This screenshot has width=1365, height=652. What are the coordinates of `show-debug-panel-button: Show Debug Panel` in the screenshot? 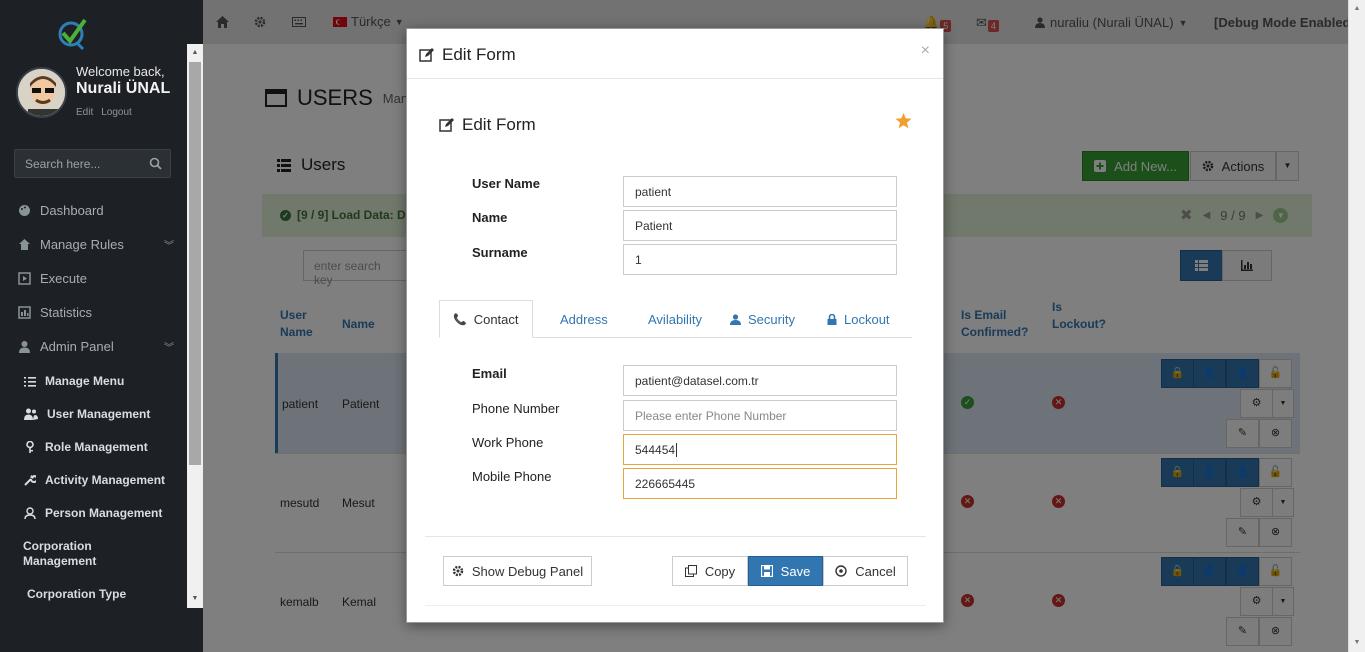 It's located at (517, 571).